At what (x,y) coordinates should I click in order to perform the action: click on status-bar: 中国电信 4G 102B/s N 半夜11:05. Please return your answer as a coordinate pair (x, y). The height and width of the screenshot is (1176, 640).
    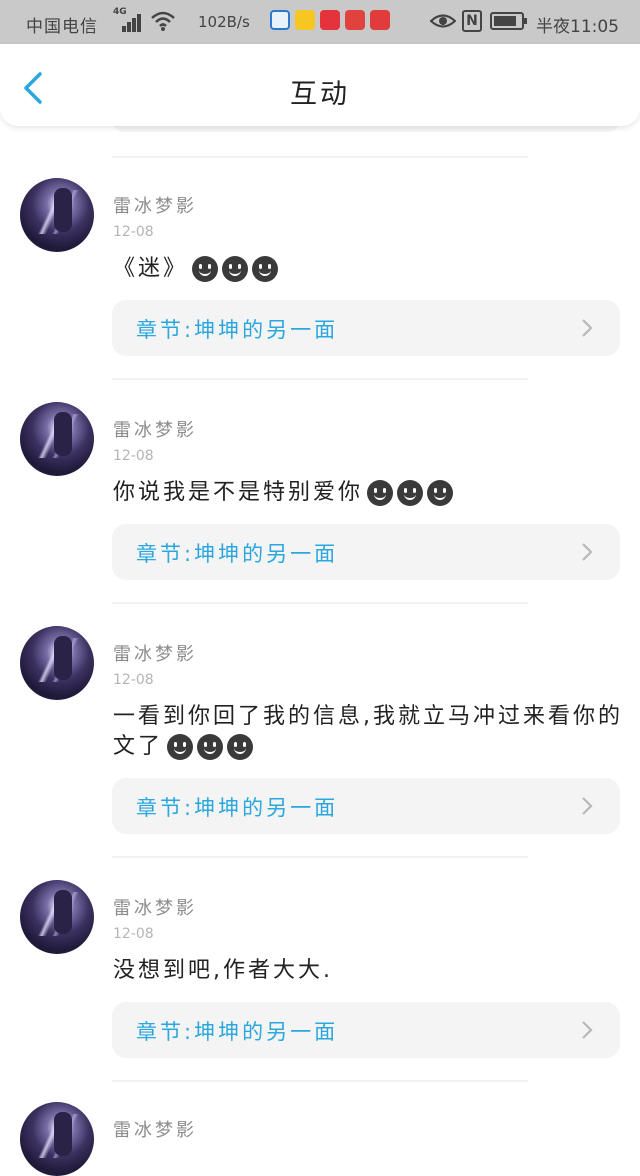
    Looking at the image, I should click on (320, 22).